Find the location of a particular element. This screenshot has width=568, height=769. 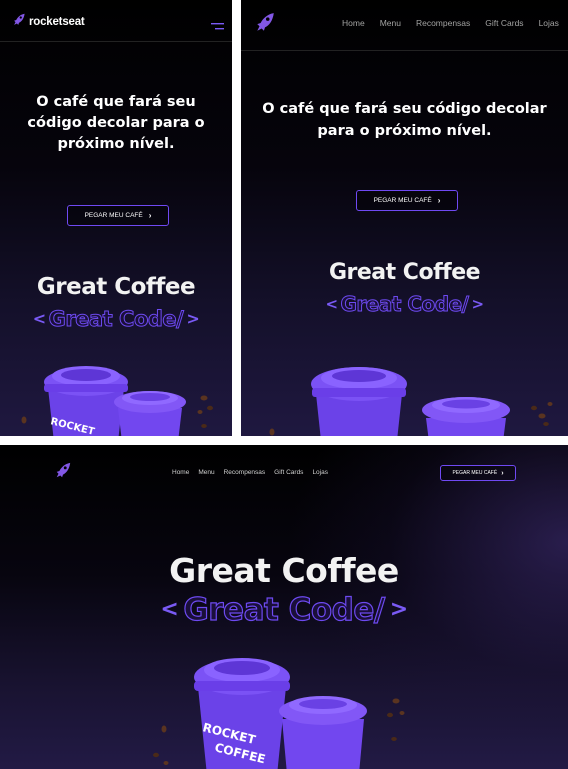

logo-text: rocketseat is located at coordinates (57, 21).